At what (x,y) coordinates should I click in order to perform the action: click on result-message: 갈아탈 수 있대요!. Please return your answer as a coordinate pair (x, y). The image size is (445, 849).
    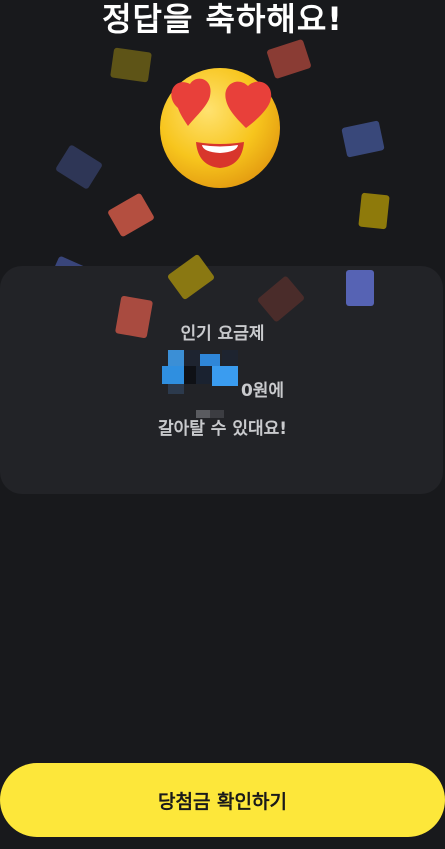
    Looking at the image, I should click on (222, 429).